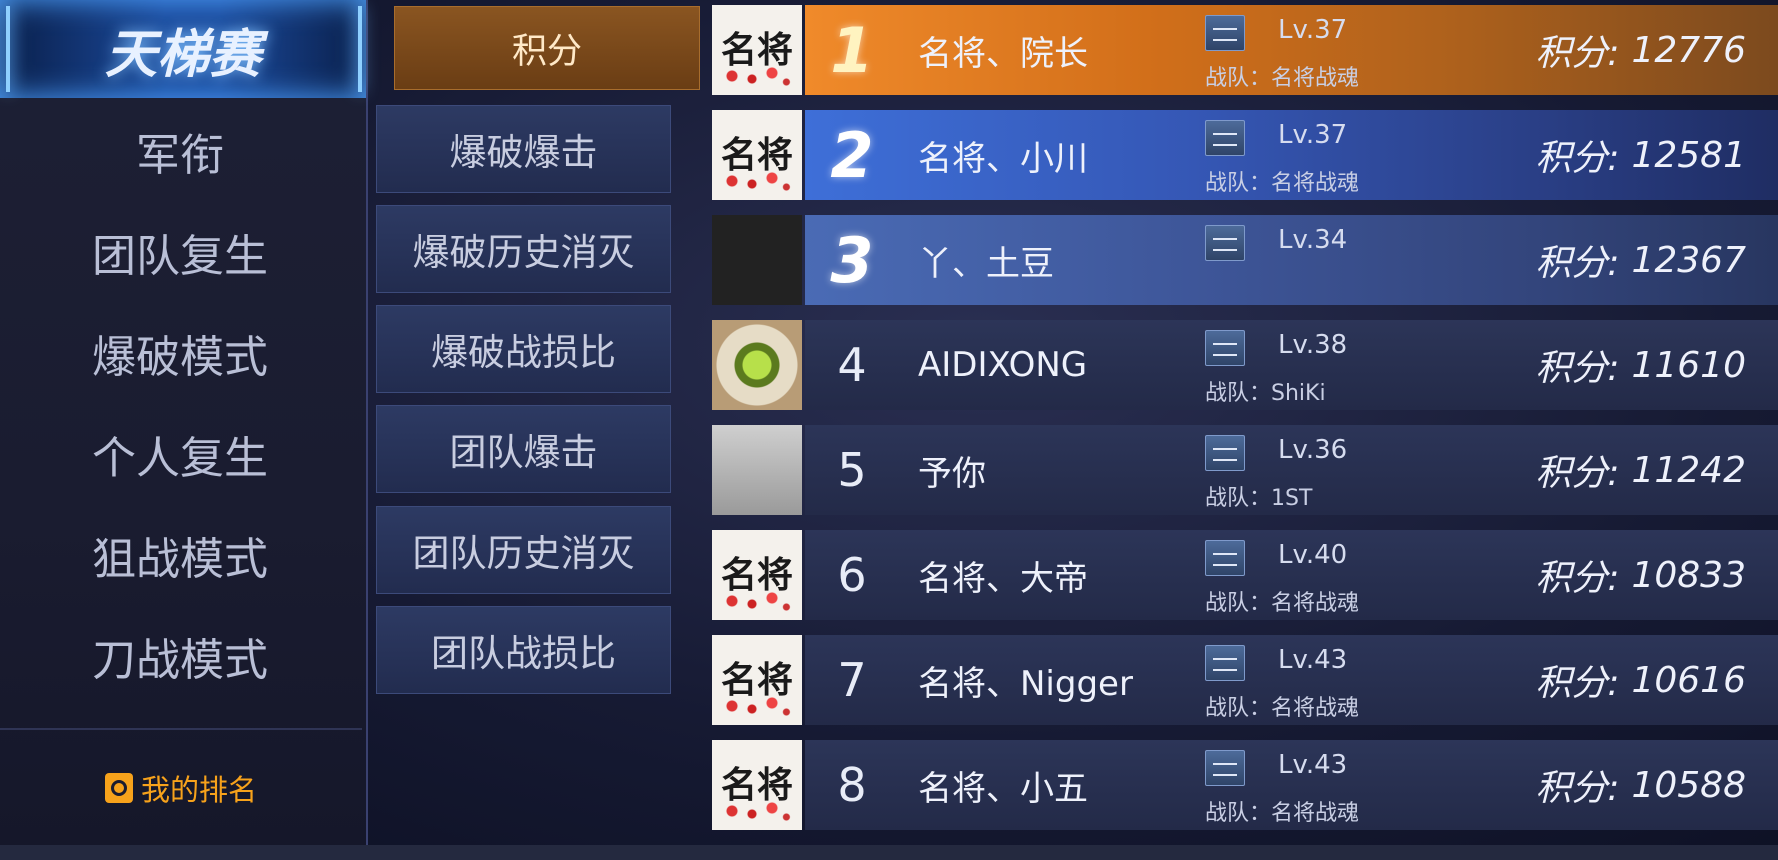 Image resolution: width=1778 pixels, height=860 pixels. What do you see at coordinates (1003, 578) in the screenshot?
I see `player-name: 名将、大帝` at bounding box center [1003, 578].